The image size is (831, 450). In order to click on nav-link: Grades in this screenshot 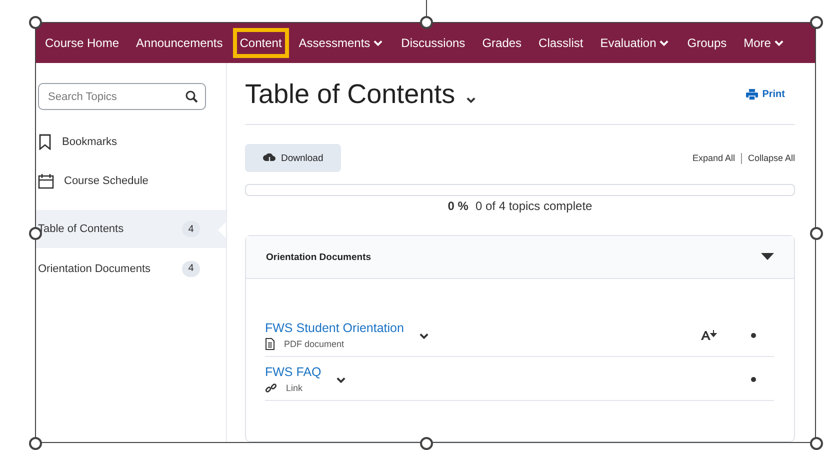, I will do `click(502, 43)`.